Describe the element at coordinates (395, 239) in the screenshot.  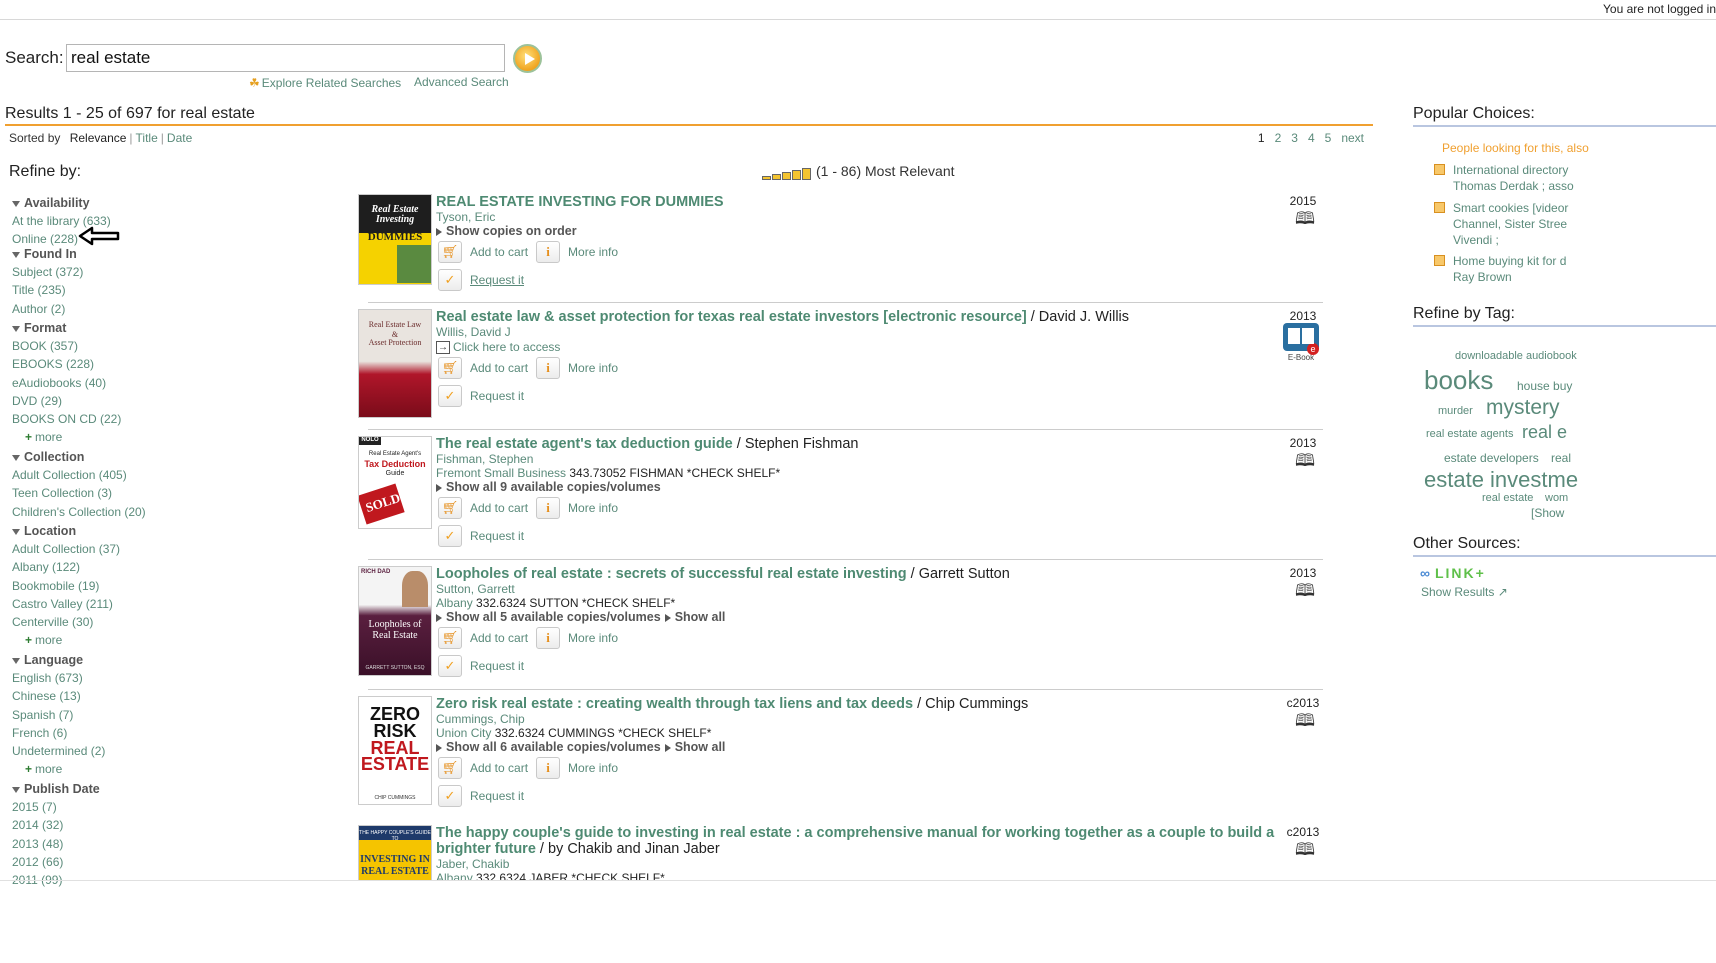
I see `book-cover: Real Estate Investing DUMMIES` at that location.